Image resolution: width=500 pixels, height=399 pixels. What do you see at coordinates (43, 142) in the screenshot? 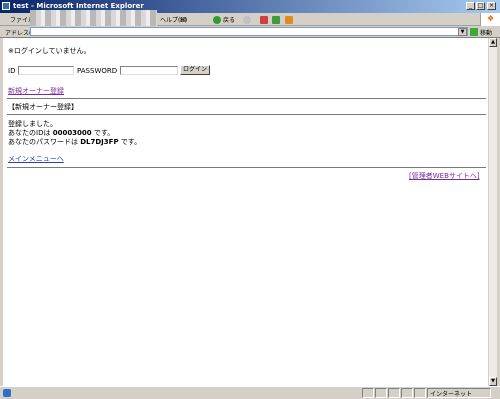
I see `password-prefix: あなたのパスワードは` at bounding box center [43, 142].